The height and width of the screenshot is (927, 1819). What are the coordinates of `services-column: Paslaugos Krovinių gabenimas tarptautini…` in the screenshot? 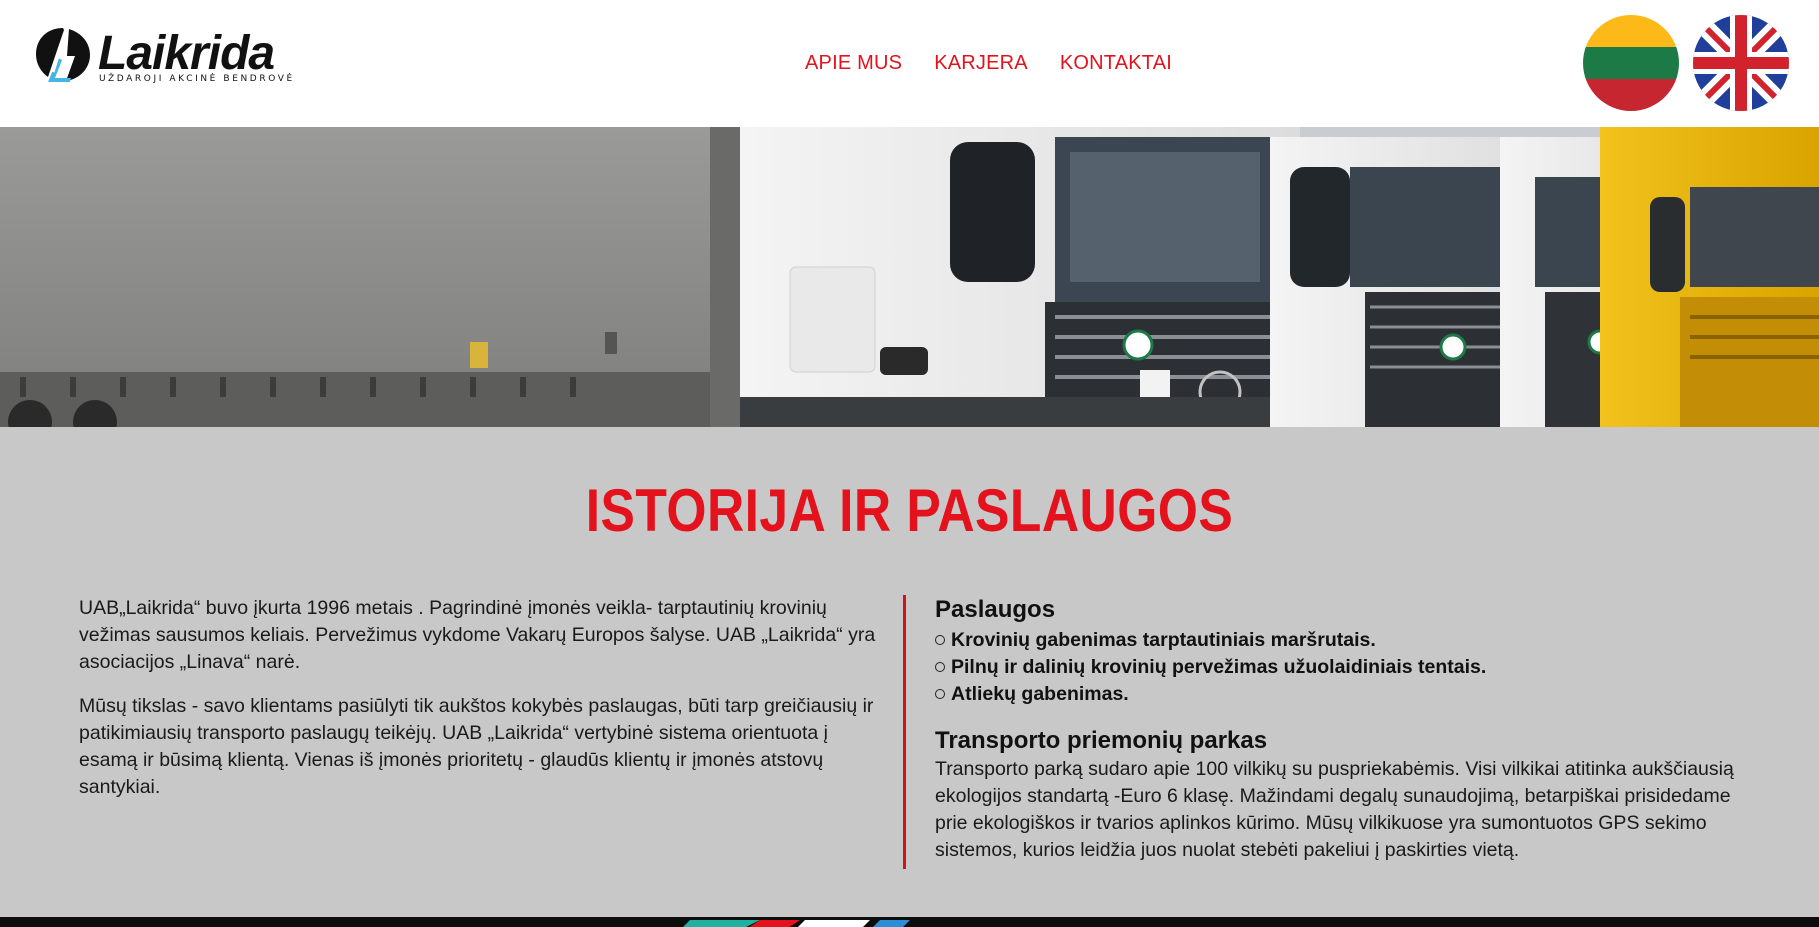 It's located at (1350, 729).